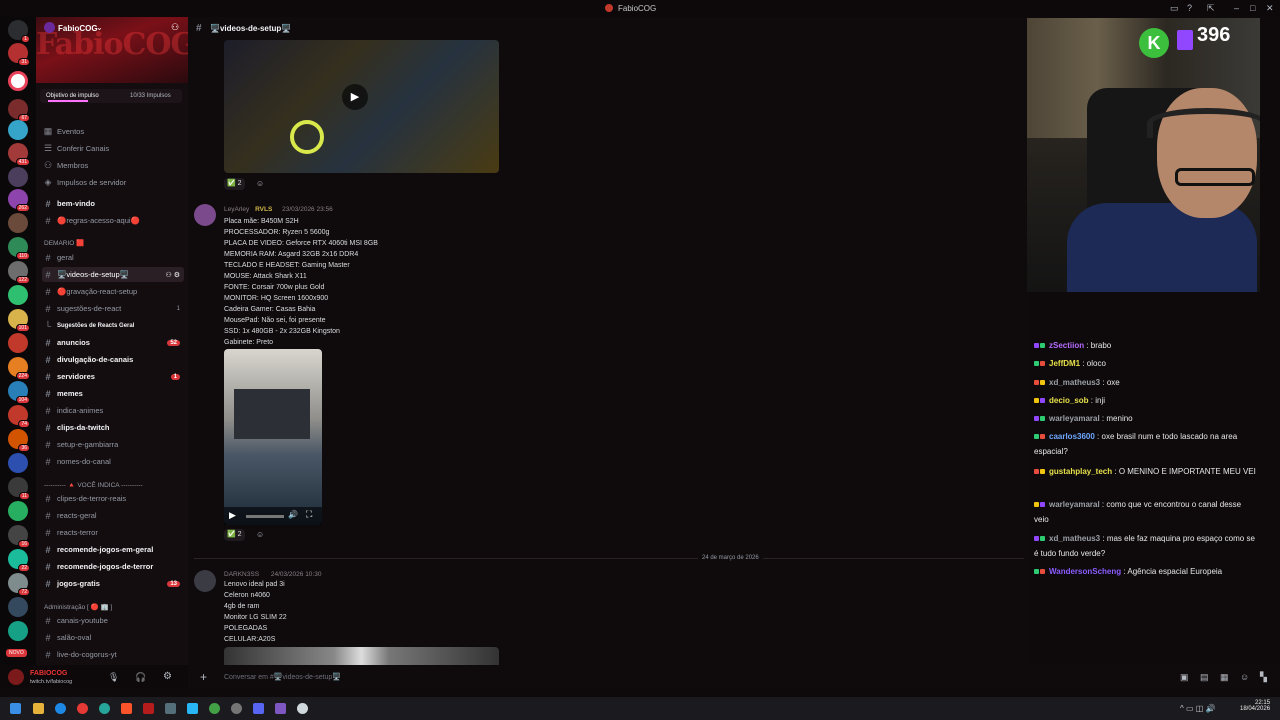  What do you see at coordinates (19, 584) in the screenshot?
I see `server-icon: 72` at bounding box center [19, 584].